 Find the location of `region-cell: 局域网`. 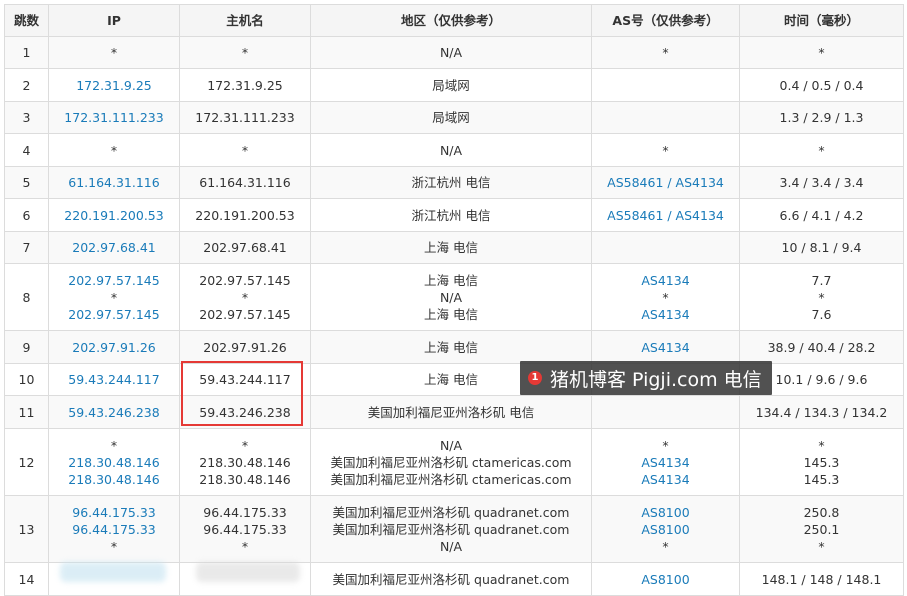

region-cell: 局域网 is located at coordinates (451, 117).